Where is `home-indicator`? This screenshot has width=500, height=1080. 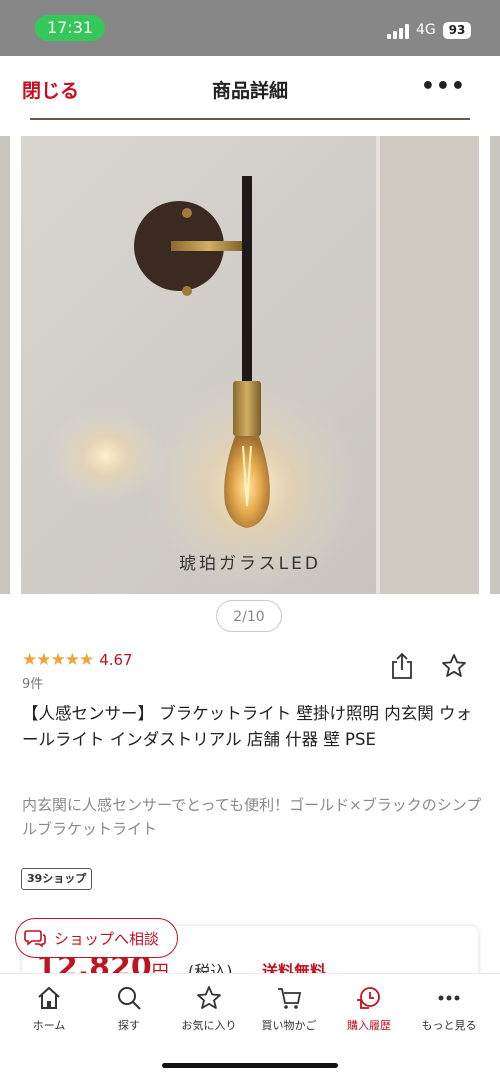 home-indicator is located at coordinates (250, 1065).